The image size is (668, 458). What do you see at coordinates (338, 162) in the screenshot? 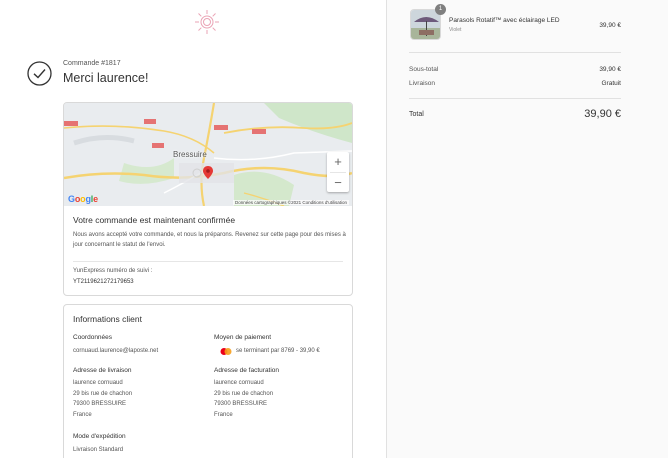
I see `zoom-in-button: +` at bounding box center [338, 162].